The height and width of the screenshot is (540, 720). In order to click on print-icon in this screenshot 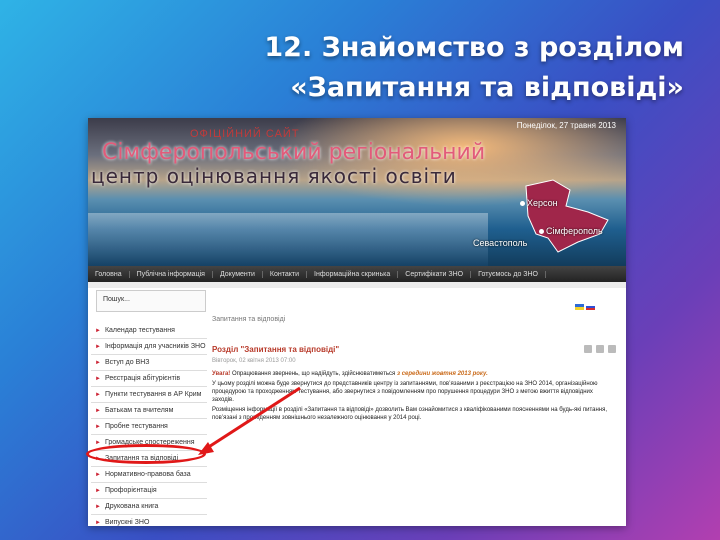, I will do `click(600, 349)`.